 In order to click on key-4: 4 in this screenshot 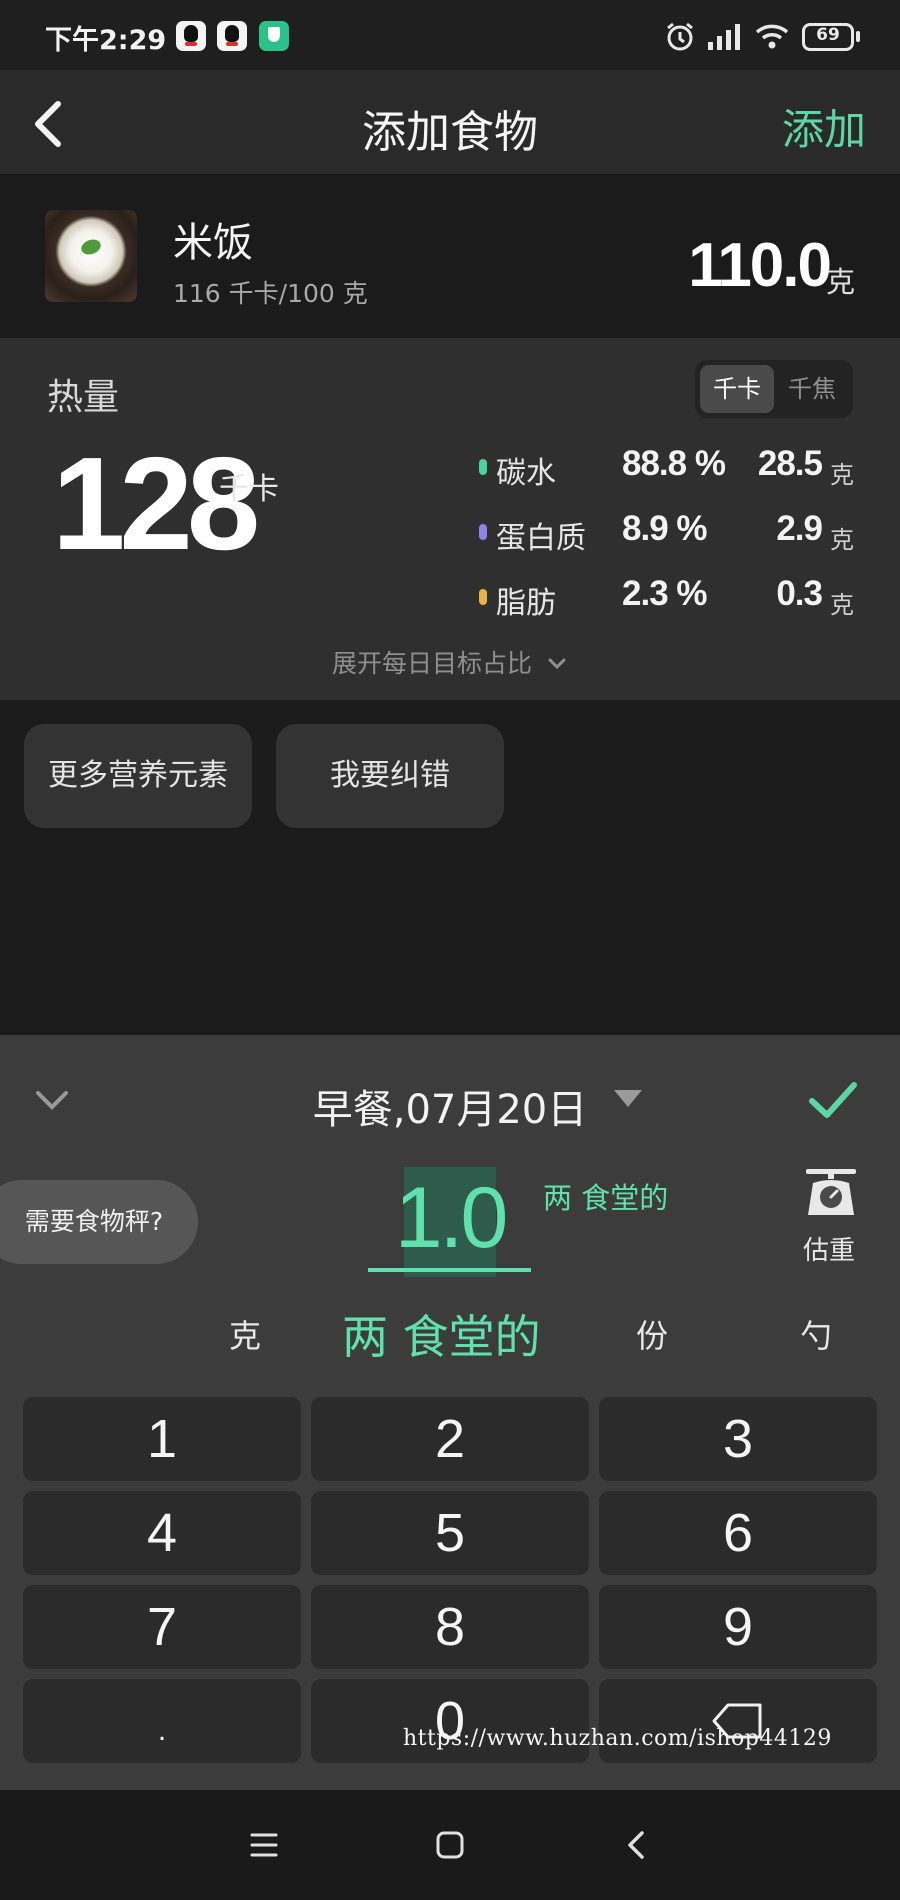, I will do `click(162, 1533)`.